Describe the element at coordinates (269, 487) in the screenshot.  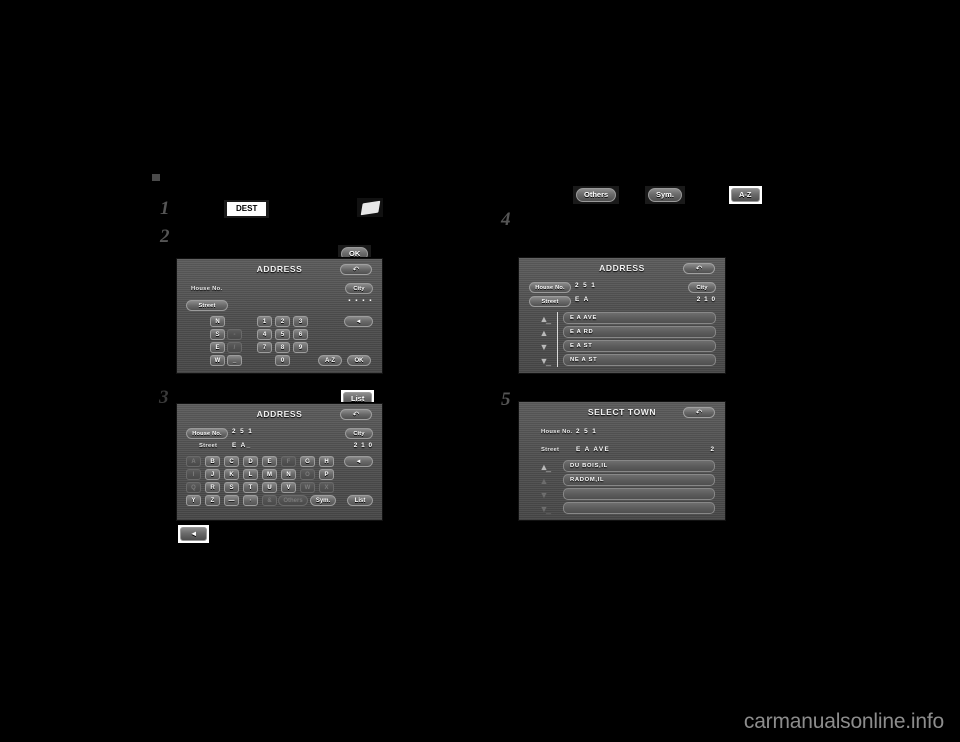
I see `key-U: U` at that location.